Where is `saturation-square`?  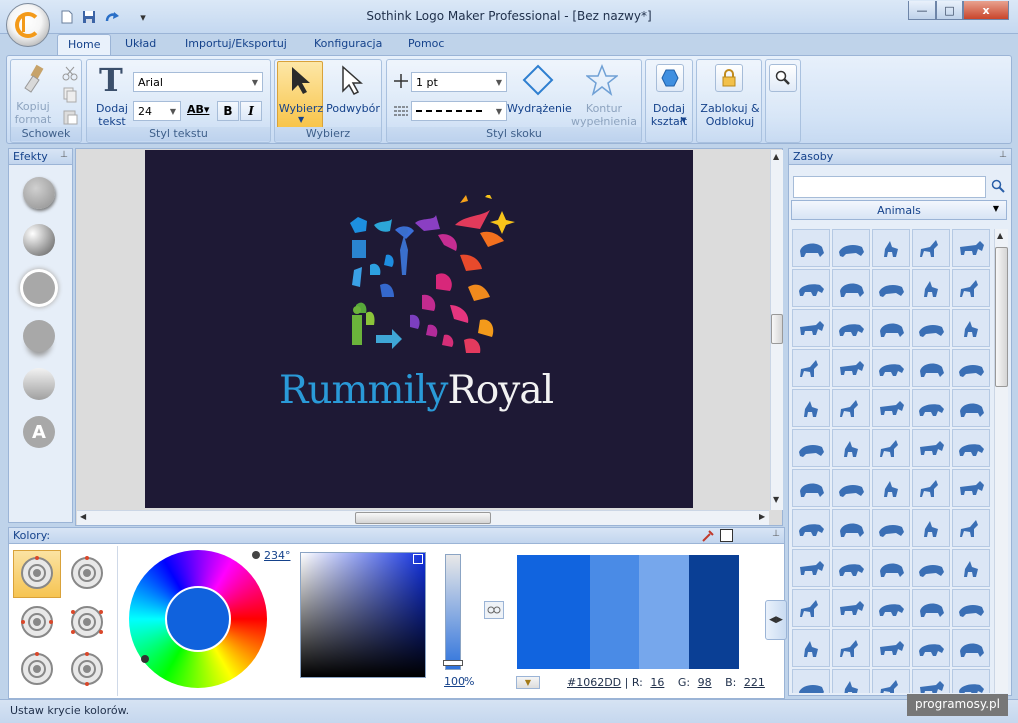 saturation-square is located at coordinates (363, 615).